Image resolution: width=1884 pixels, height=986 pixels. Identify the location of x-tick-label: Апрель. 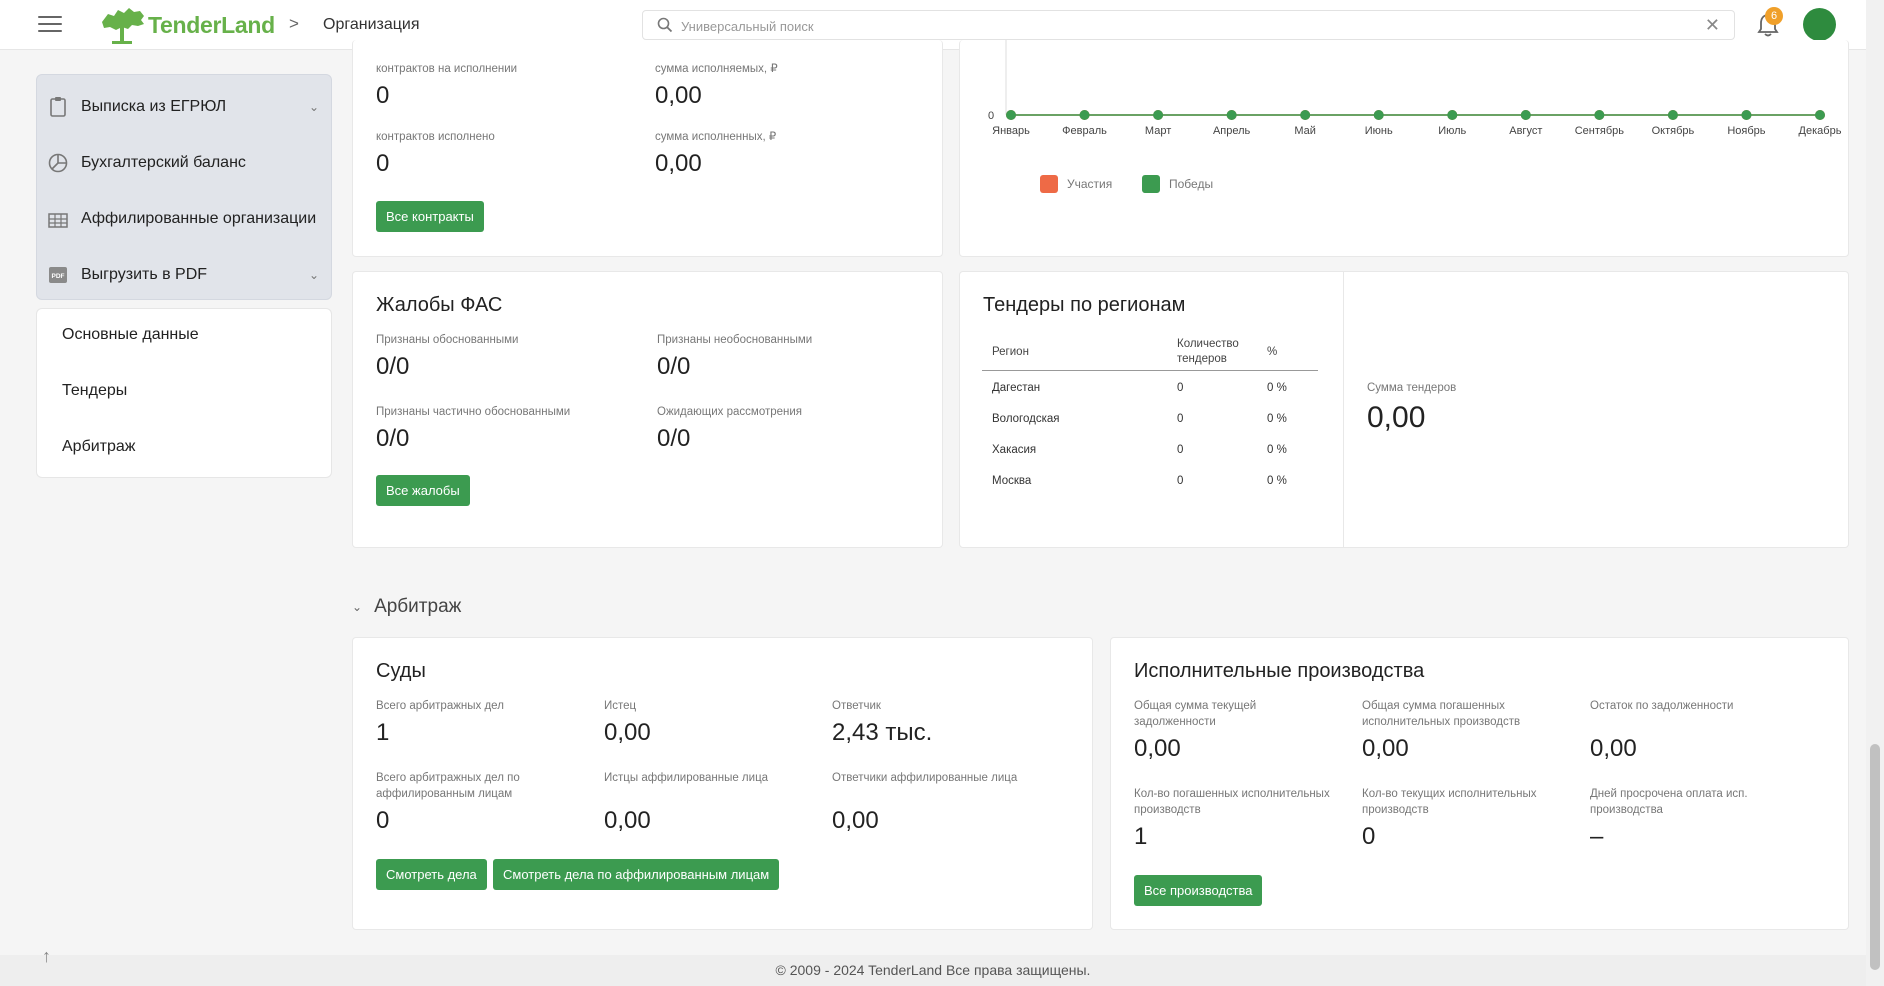
(1232, 131).